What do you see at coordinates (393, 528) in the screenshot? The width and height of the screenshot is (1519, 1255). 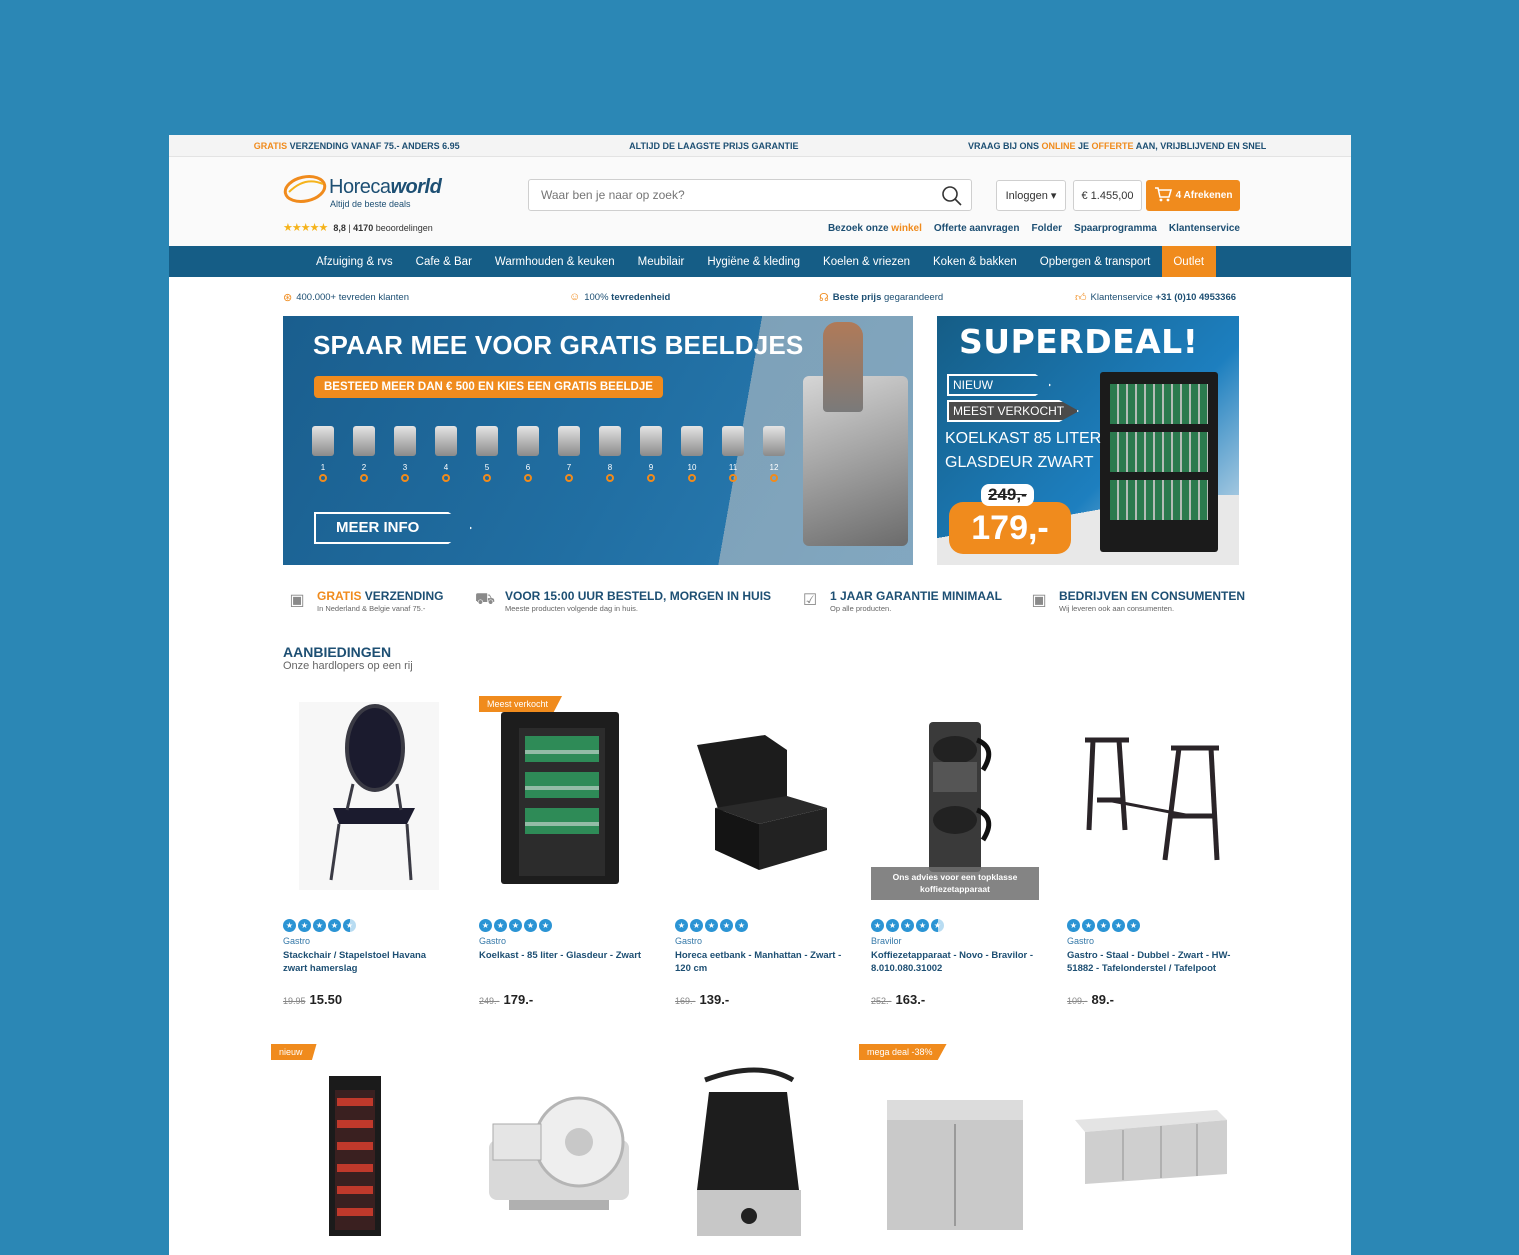 I see `more-info-button: MEER INFO` at bounding box center [393, 528].